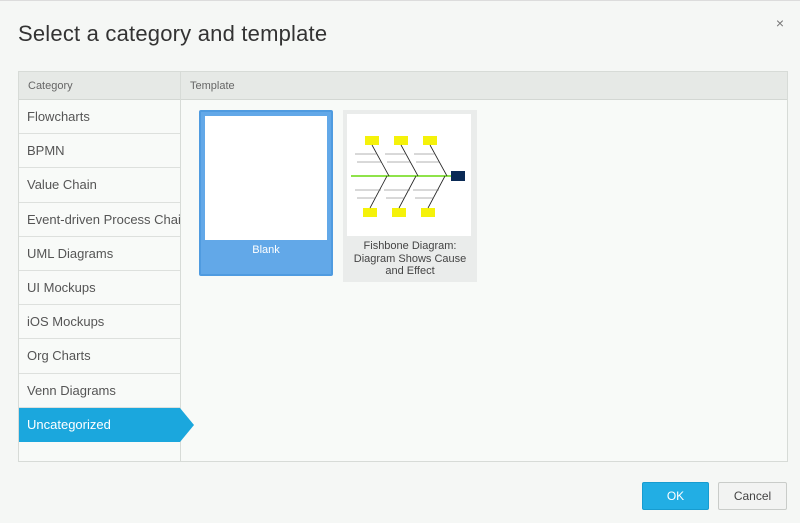  What do you see at coordinates (409, 175) in the screenshot?
I see `fishbone-diagram-icon` at bounding box center [409, 175].